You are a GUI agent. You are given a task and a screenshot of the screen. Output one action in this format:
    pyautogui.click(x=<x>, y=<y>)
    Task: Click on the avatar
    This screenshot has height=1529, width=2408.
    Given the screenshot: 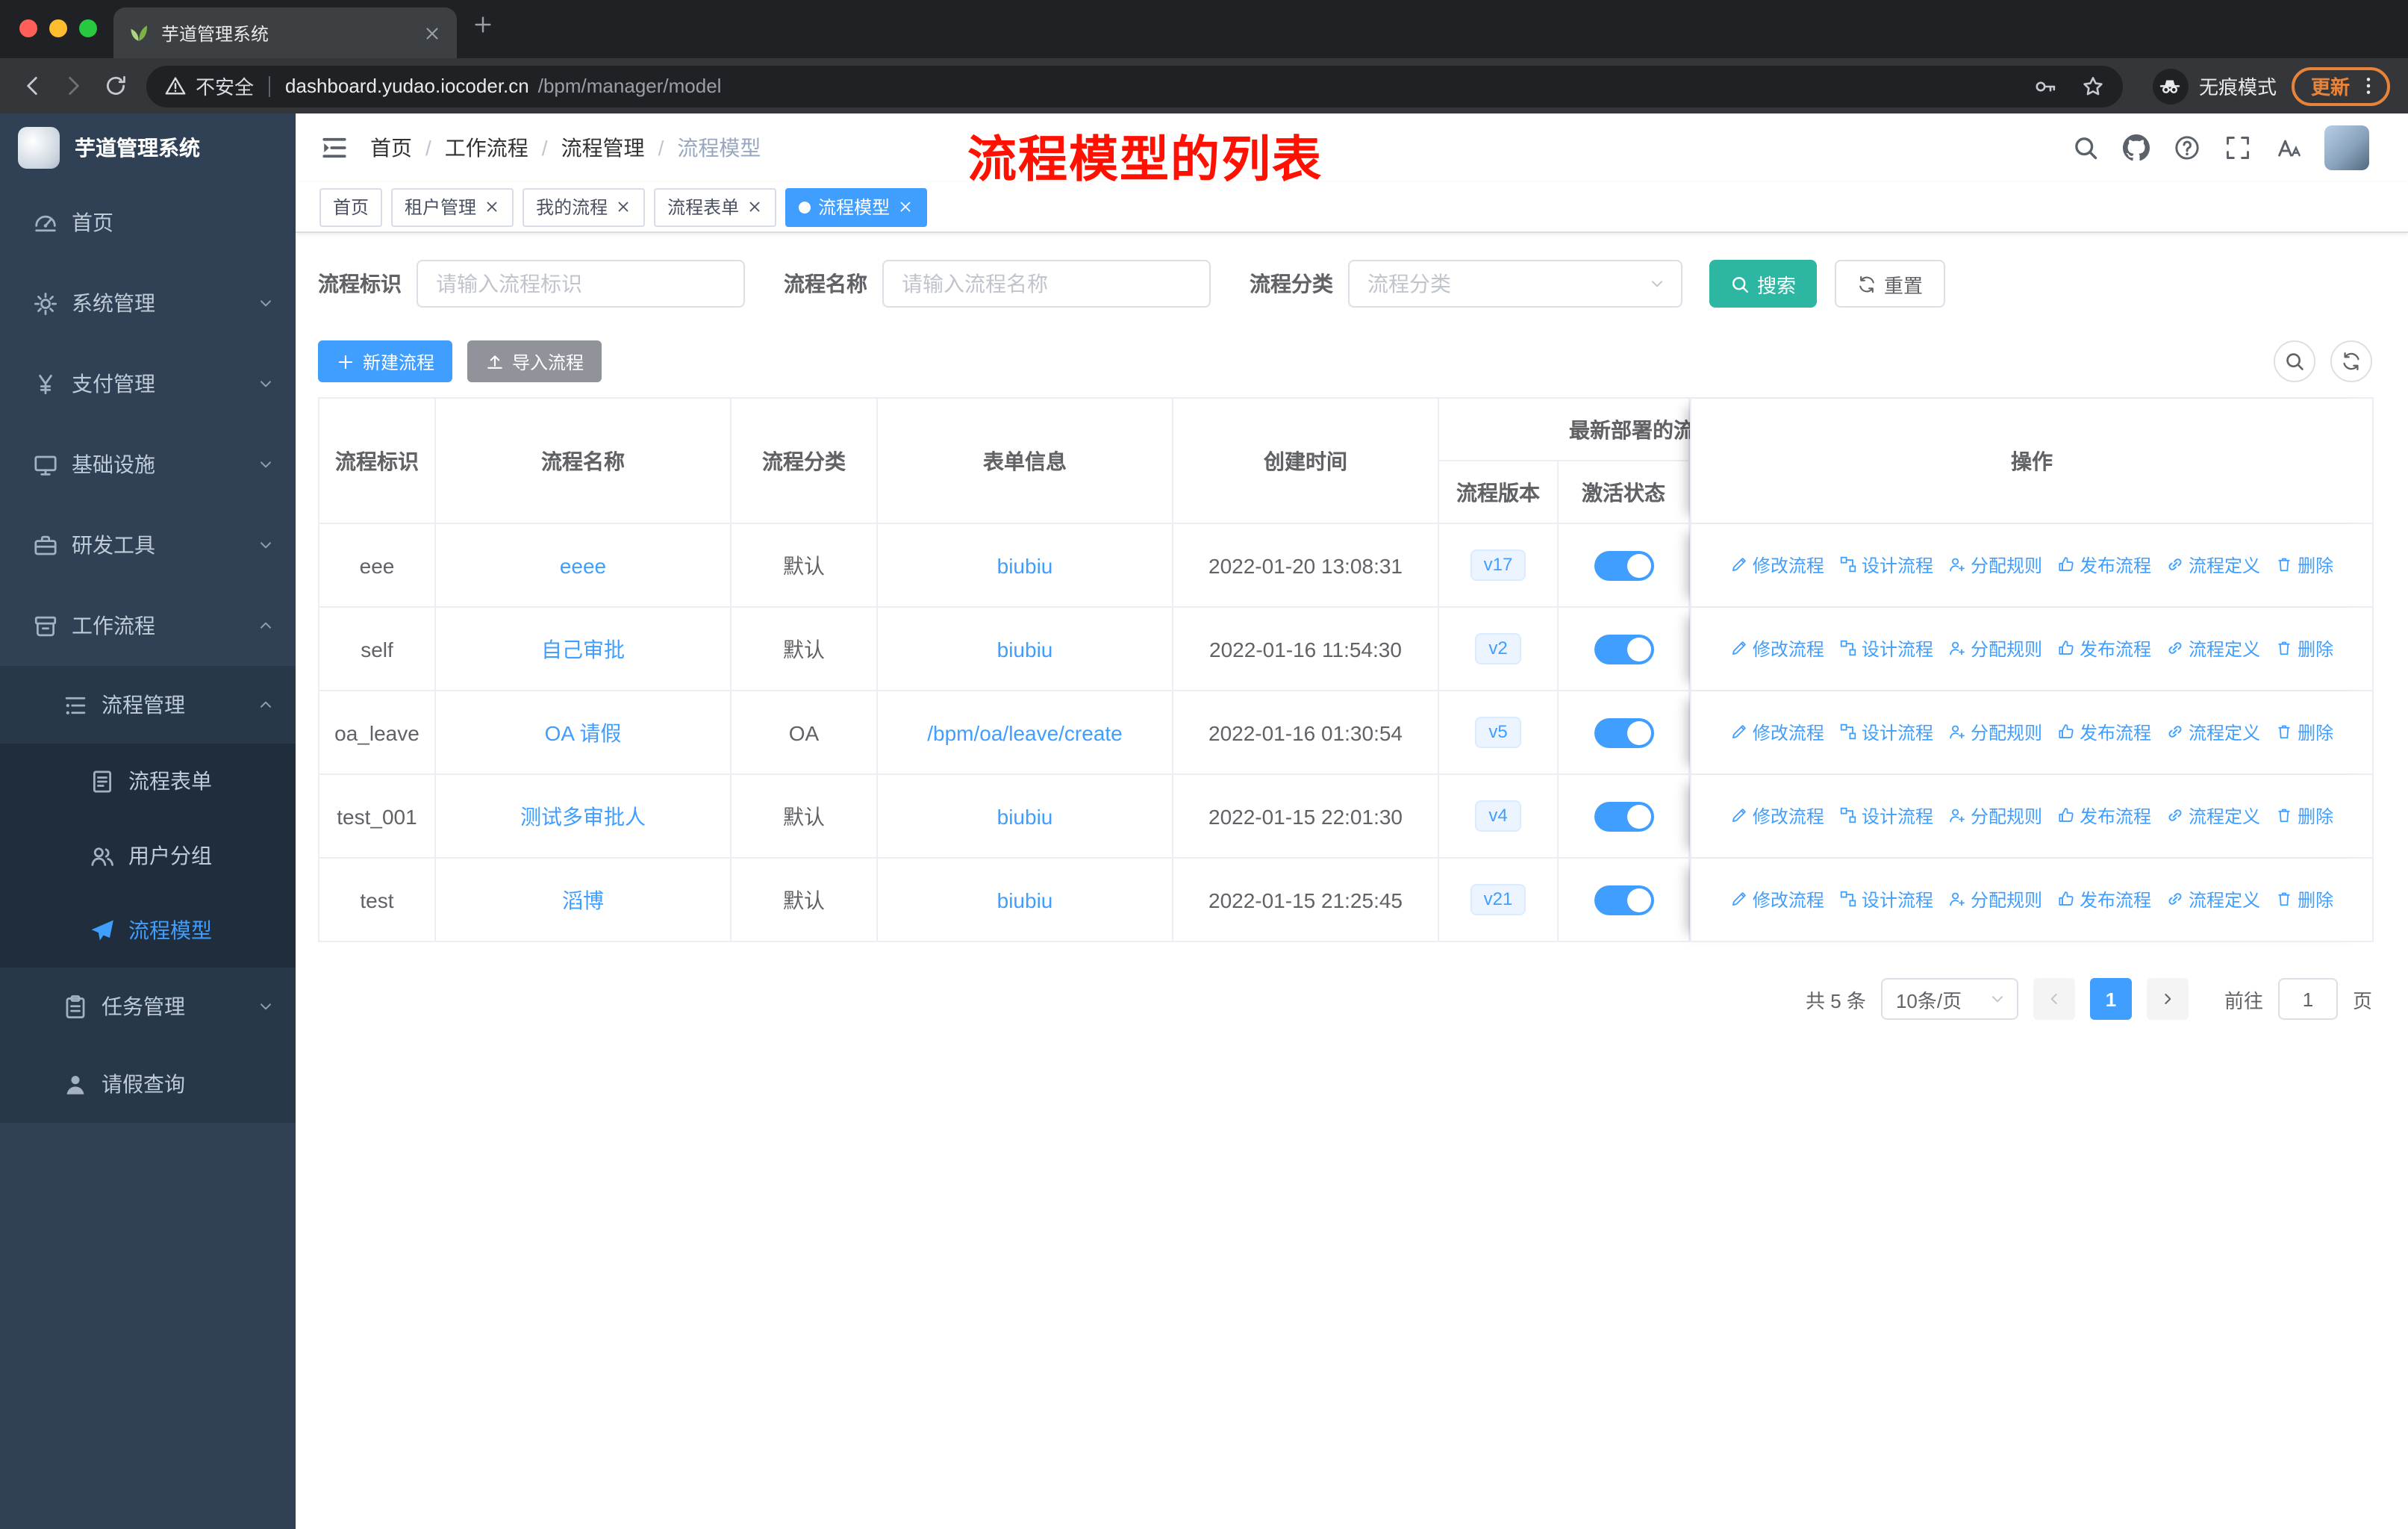 What is the action you would take?
    pyautogui.click(x=2346, y=147)
    